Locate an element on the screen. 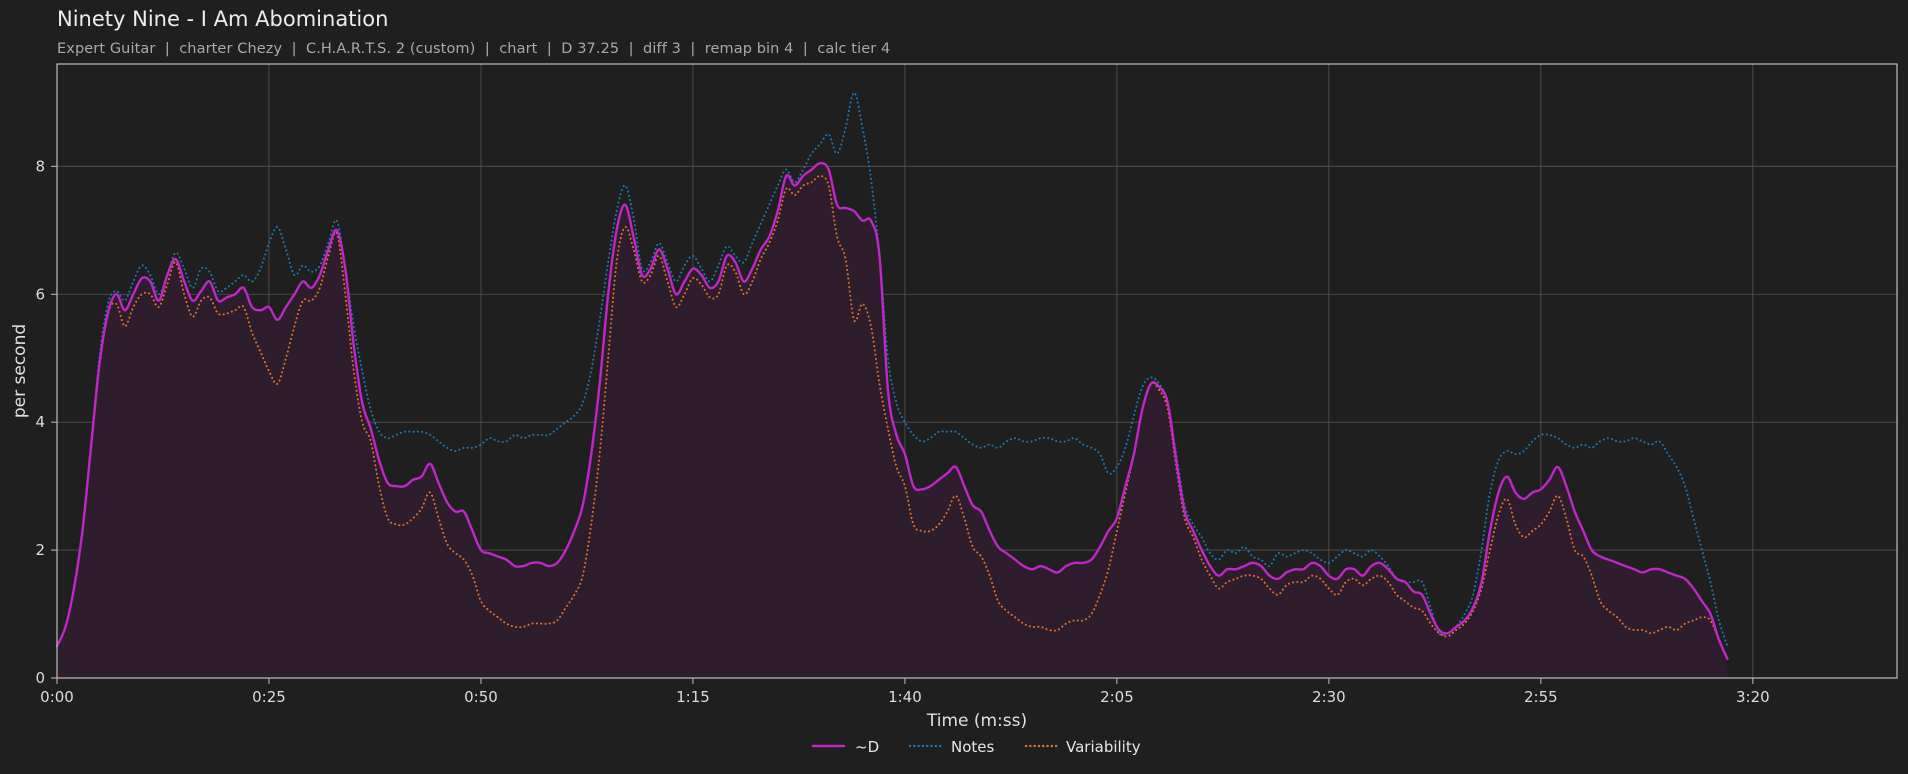 Image resolution: width=1908 pixels, height=774 pixels. y-axis-label: per second is located at coordinates (20, 371).